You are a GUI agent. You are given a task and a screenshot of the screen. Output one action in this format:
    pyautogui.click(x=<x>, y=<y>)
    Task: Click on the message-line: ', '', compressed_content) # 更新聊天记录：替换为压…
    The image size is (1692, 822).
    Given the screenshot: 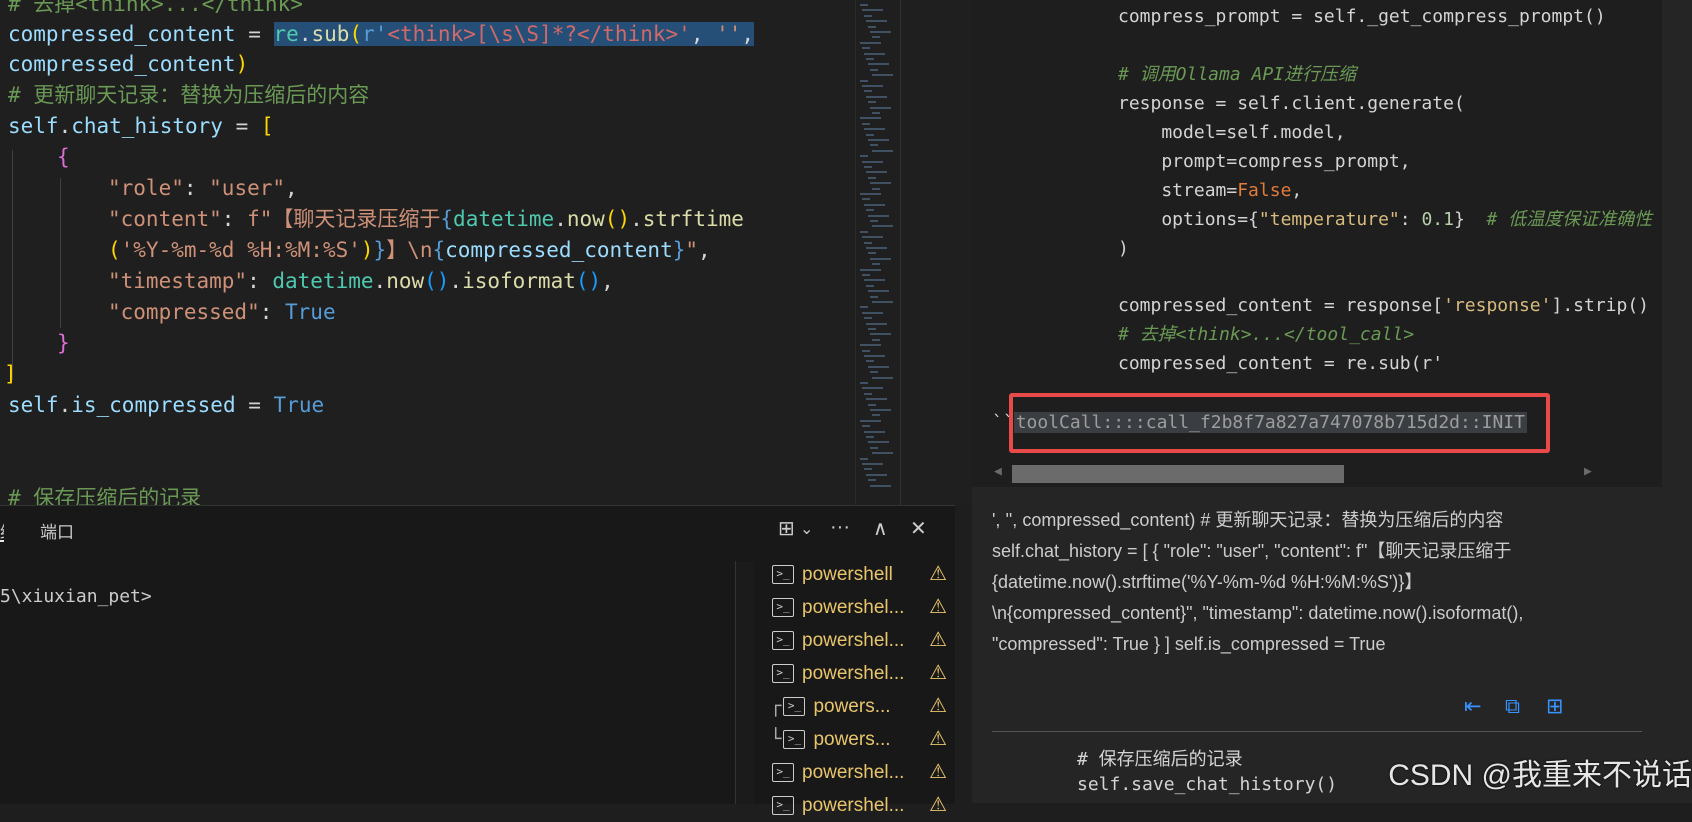 What is the action you would take?
    pyautogui.click(x=1248, y=520)
    